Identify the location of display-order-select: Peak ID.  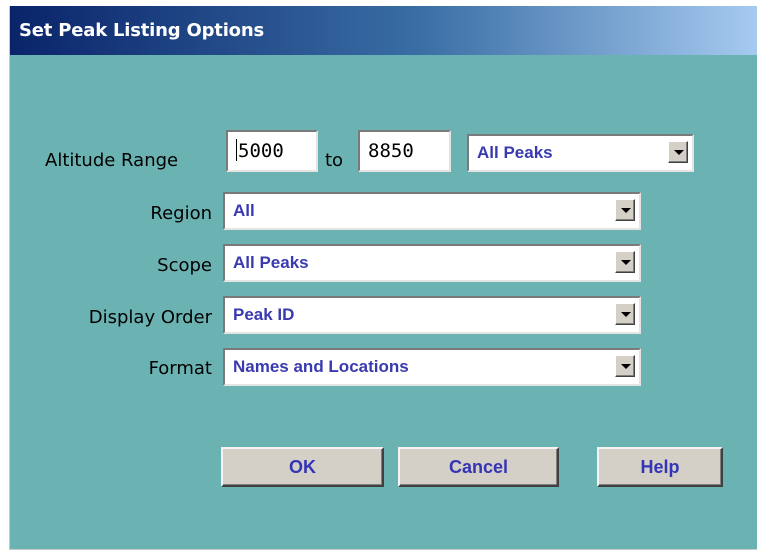
(432, 315).